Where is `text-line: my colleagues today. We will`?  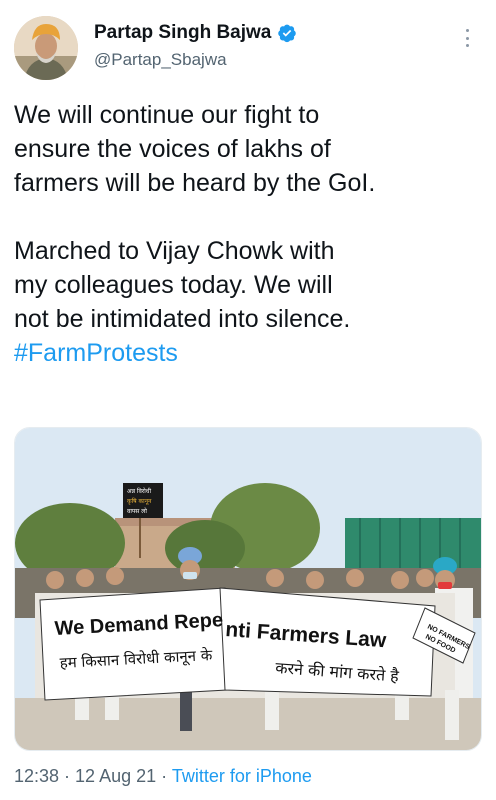
text-line: my colleagues today. We will is located at coordinates (173, 285).